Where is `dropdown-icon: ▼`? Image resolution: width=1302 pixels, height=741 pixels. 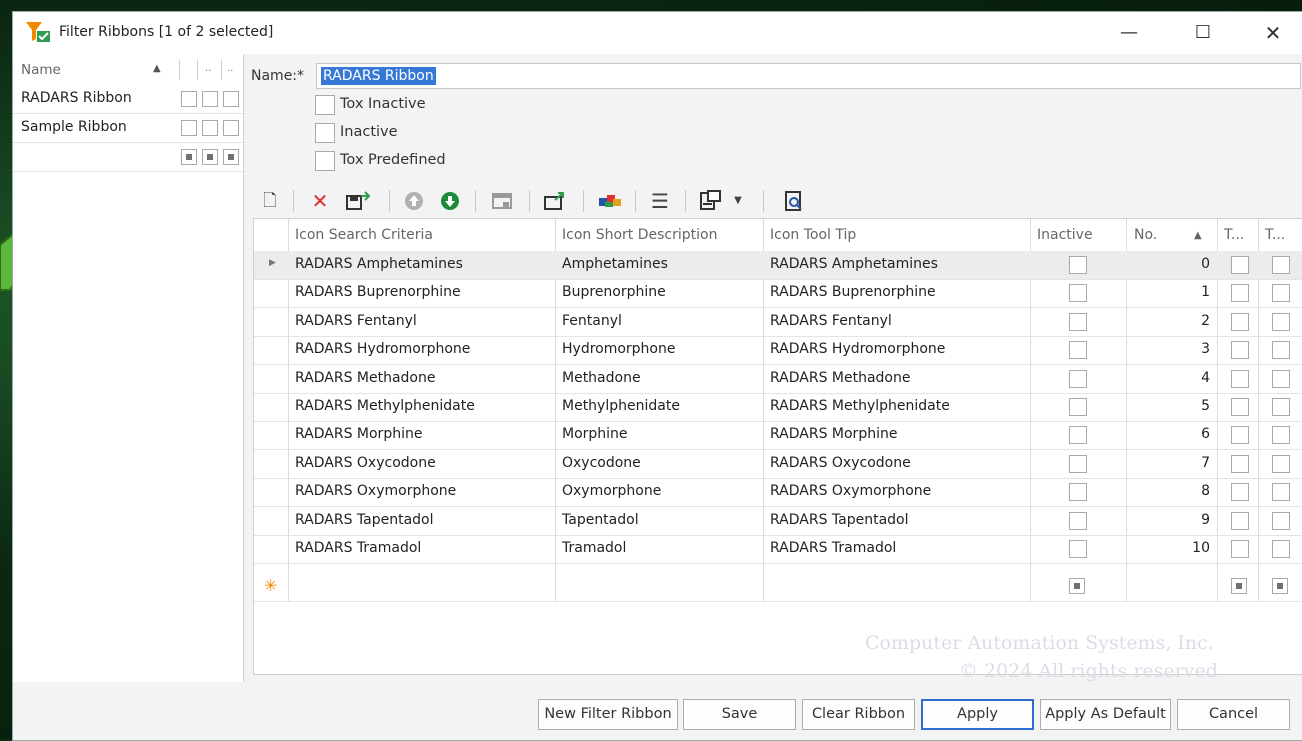 dropdown-icon: ▼ is located at coordinates (738, 201).